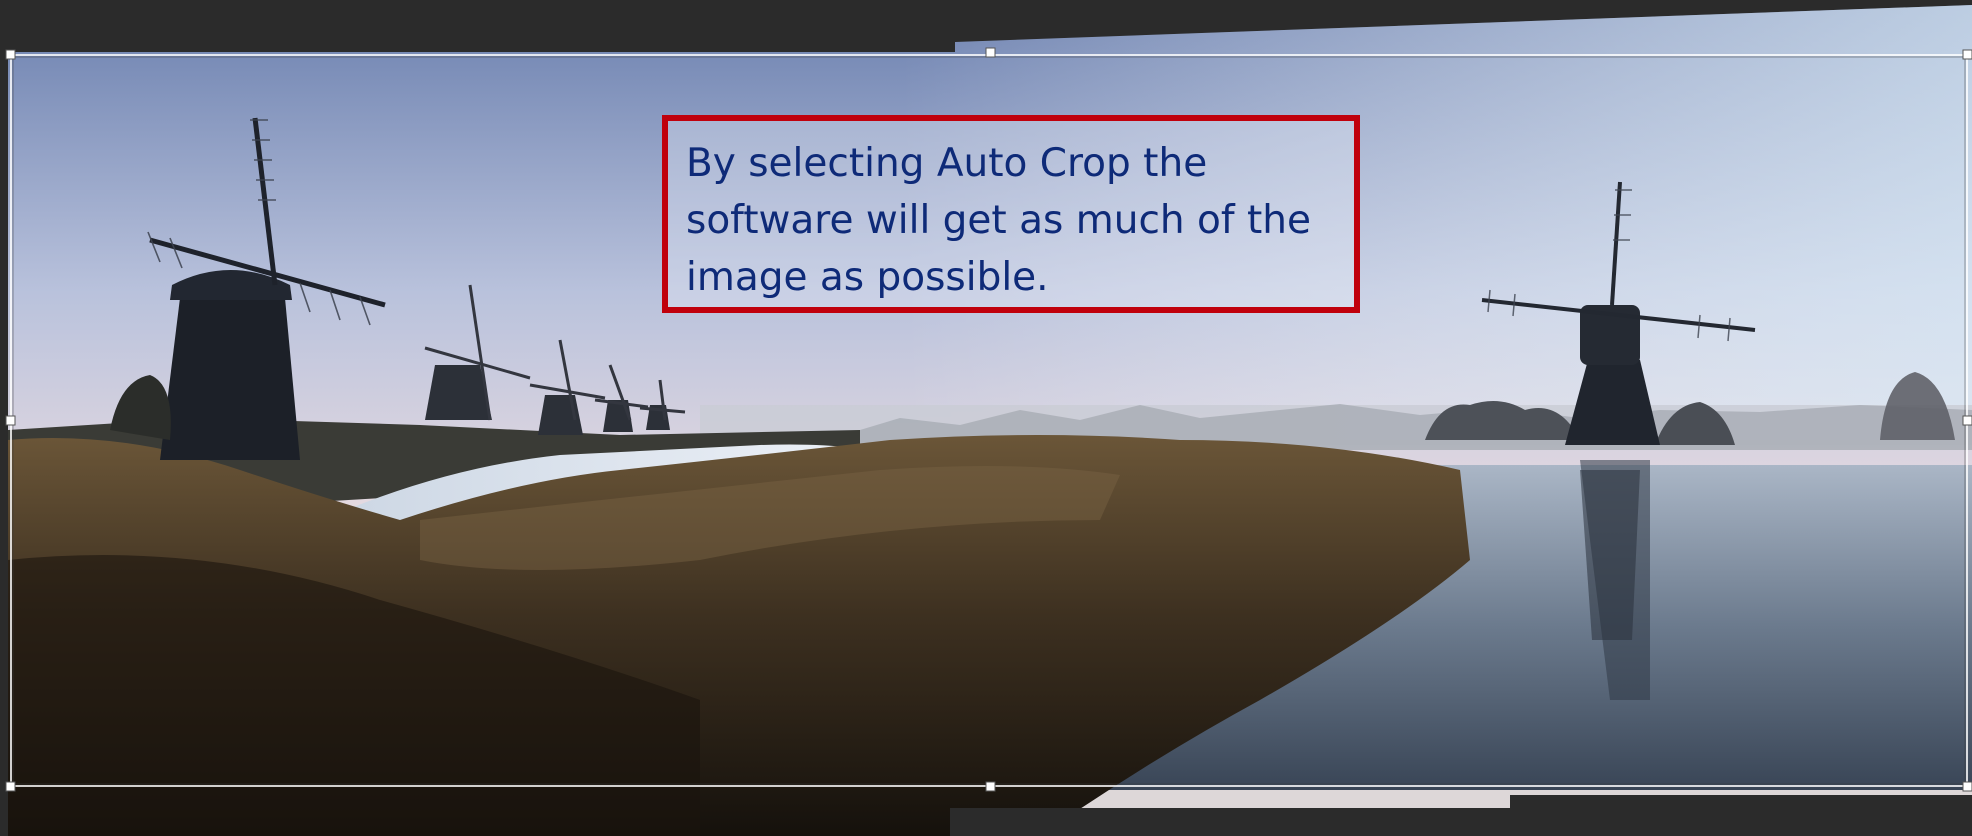 This screenshot has width=1972, height=836. Describe the element at coordinates (10, 786) in the screenshot. I see `crop-handle-bottom-left` at that location.